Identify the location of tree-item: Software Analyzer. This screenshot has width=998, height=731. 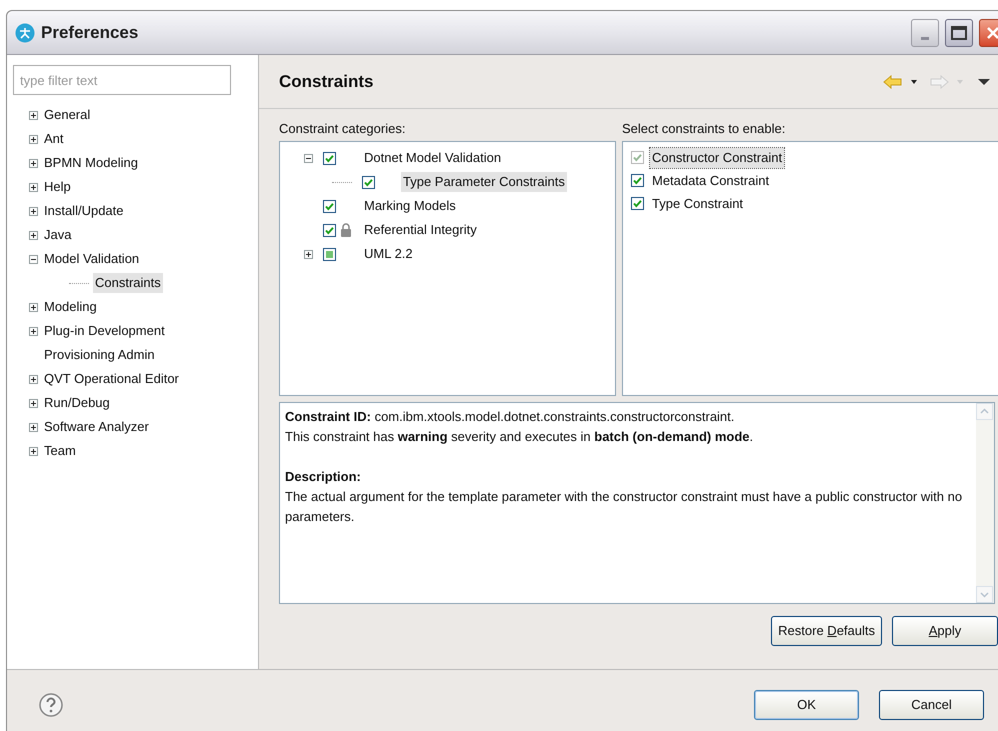
(96, 427).